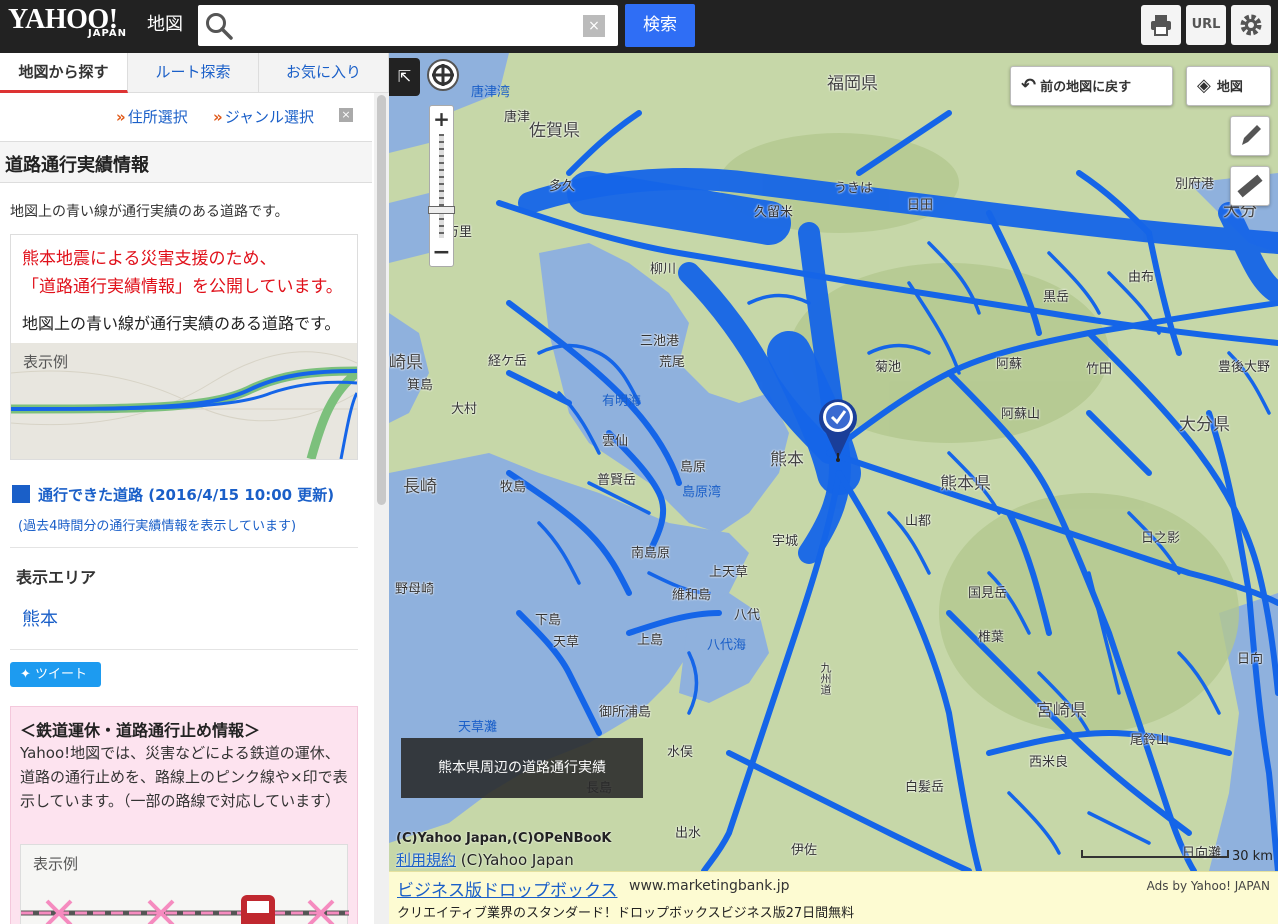 This screenshot has height=924, width=1278. What do you see at coordinates (415, 589) in the screenshot?
I see `map-label: 野母崎` at bounding box center [415, 589].